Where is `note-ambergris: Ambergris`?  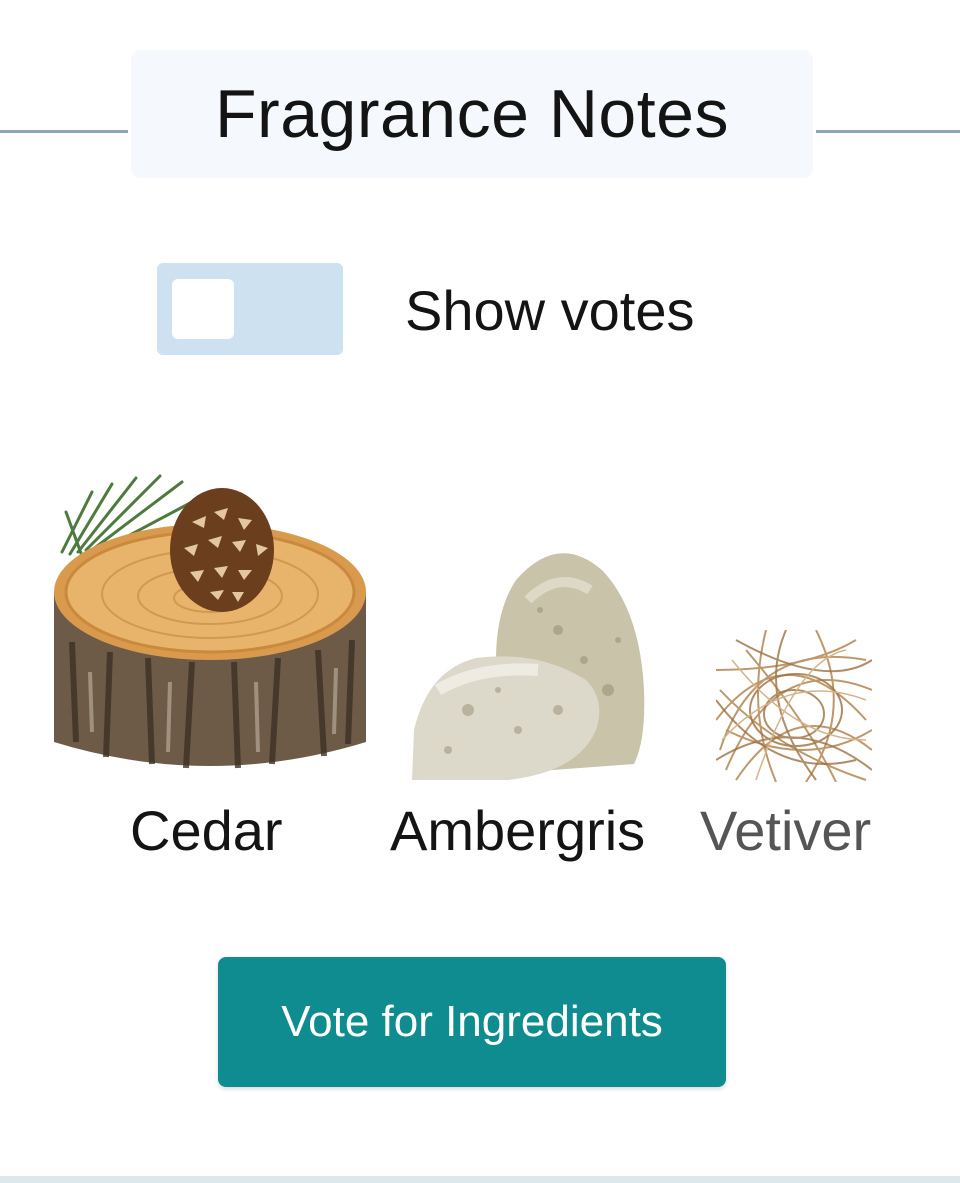 note-ambergris: Ambergris is located at coordinates (533, 701).